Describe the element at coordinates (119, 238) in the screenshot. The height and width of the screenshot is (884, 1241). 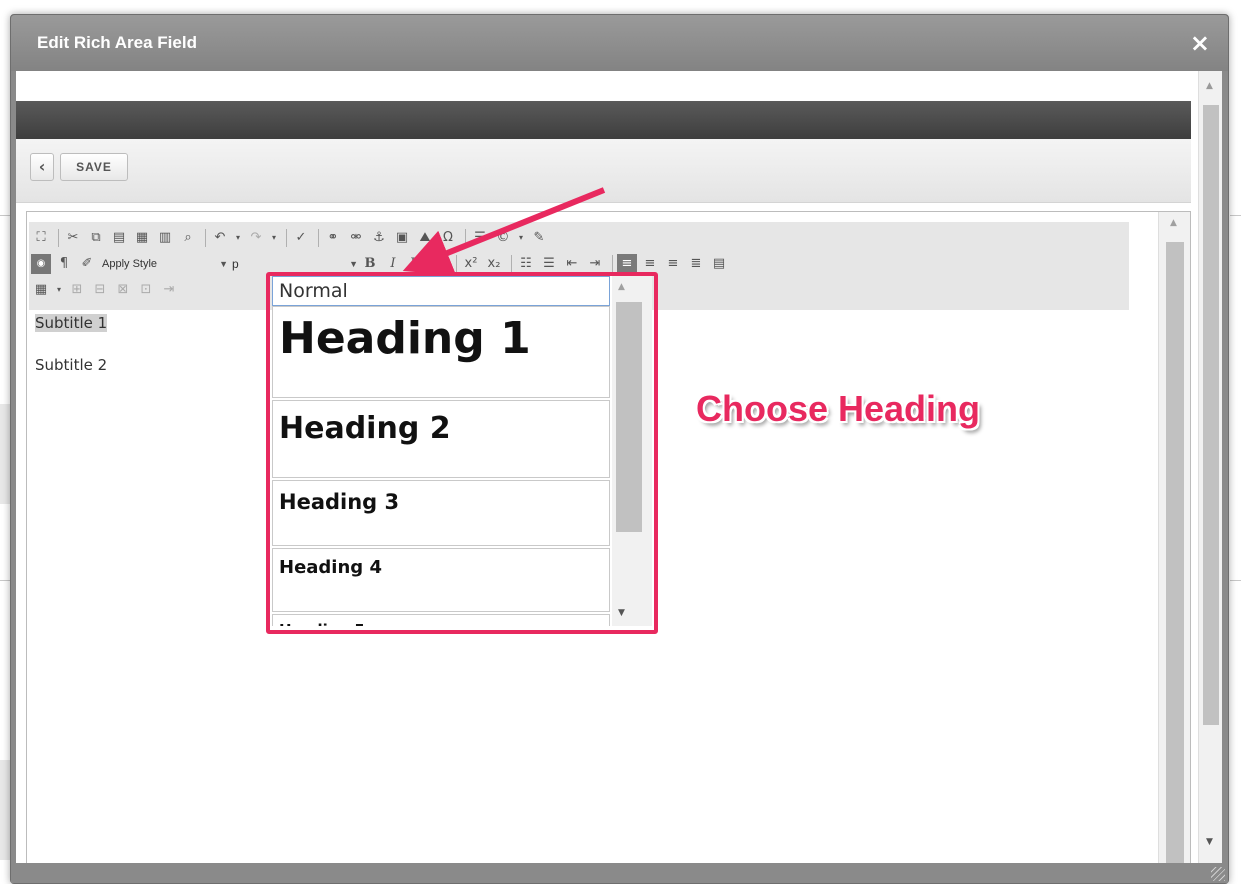
I see `paste-icon: ▤` at that location.